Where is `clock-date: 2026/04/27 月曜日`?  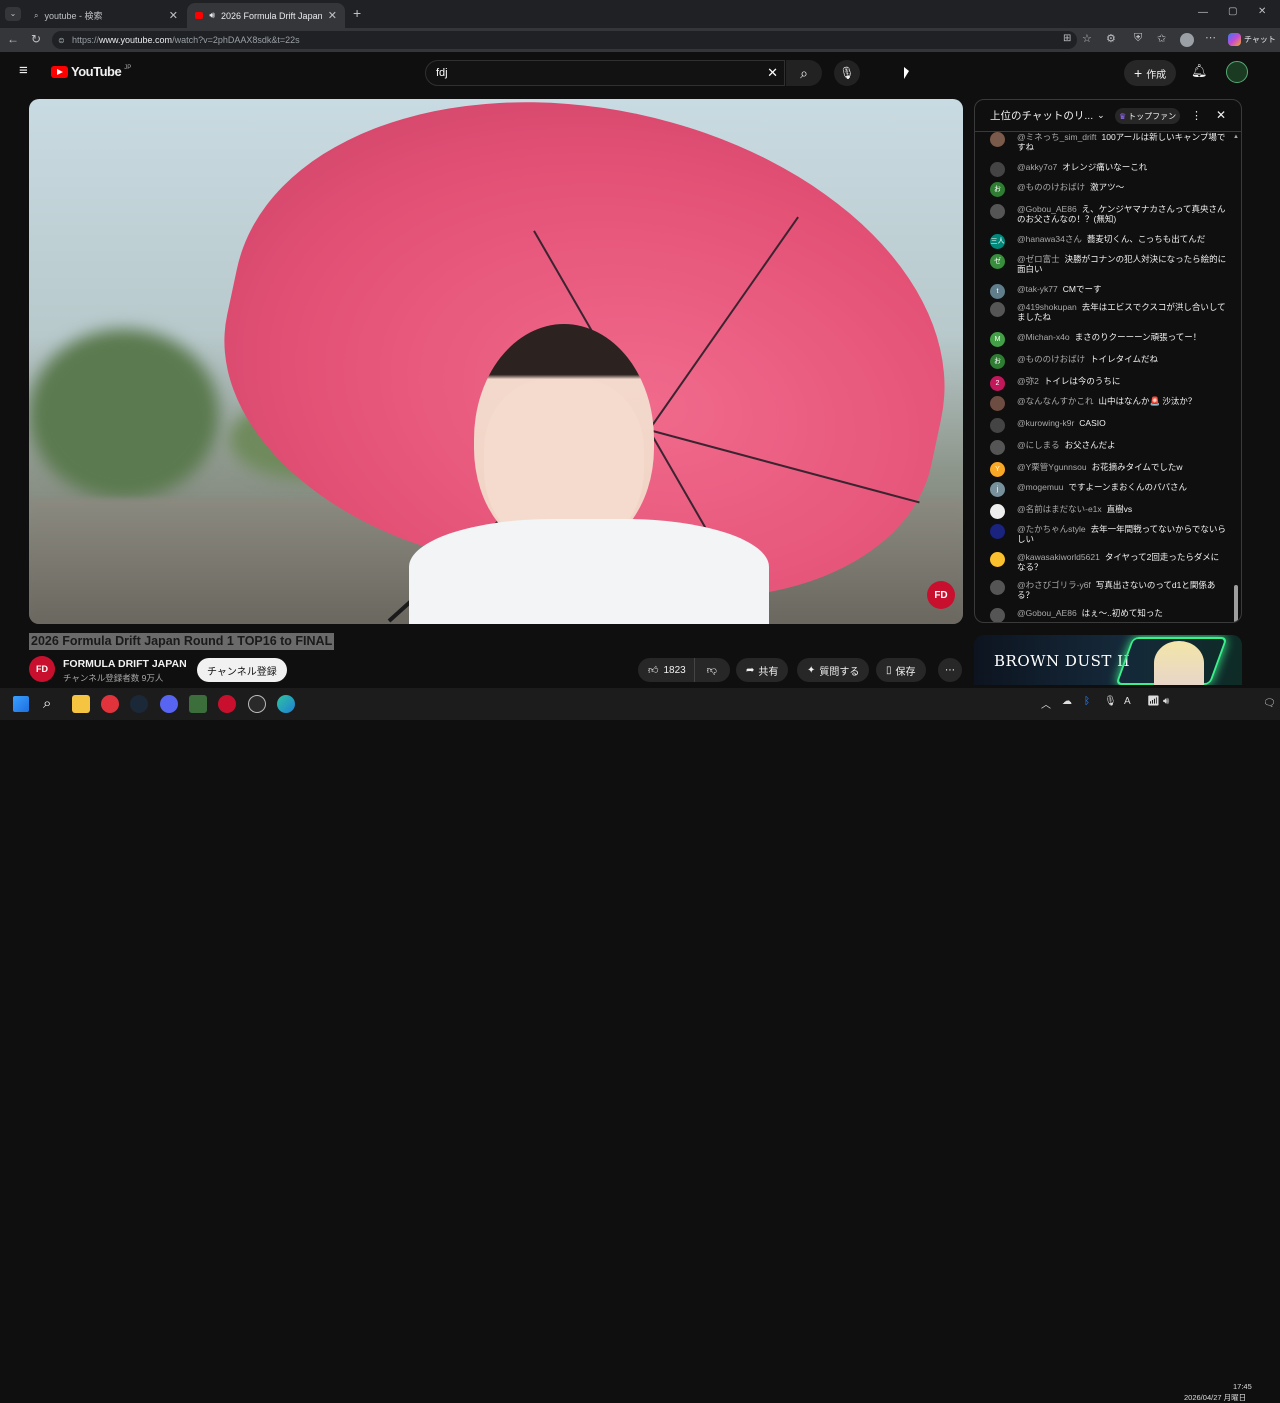 clock-date: 2026/04/27 月曜日 is located at coordinates (1215, 1397).